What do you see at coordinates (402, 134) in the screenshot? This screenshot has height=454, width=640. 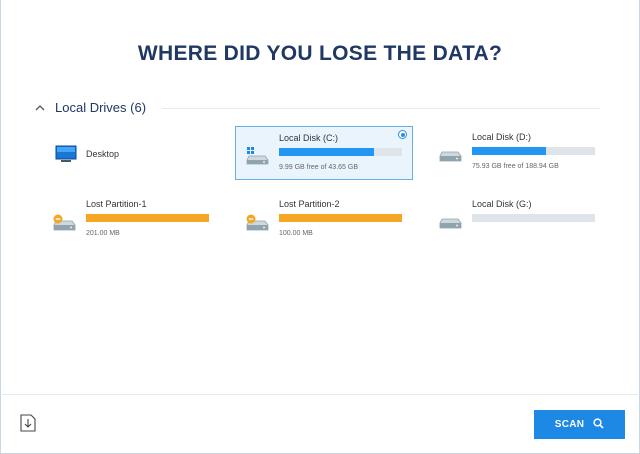 I see `selected-radio-icon` at bounding box center [402, 134].